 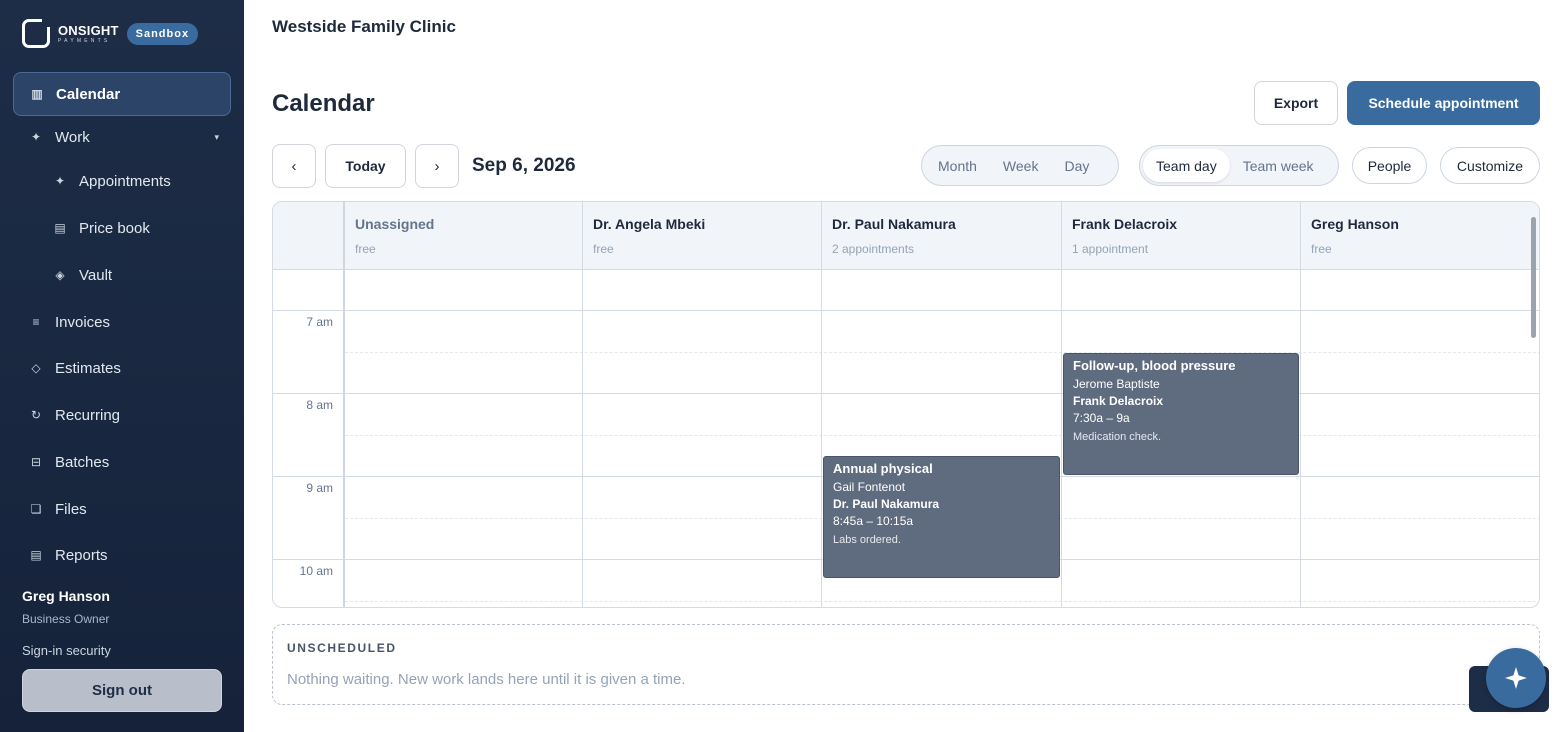 I want to click on sidebar-item-work: ✦ Work ▾, so click(x=122, y=137).